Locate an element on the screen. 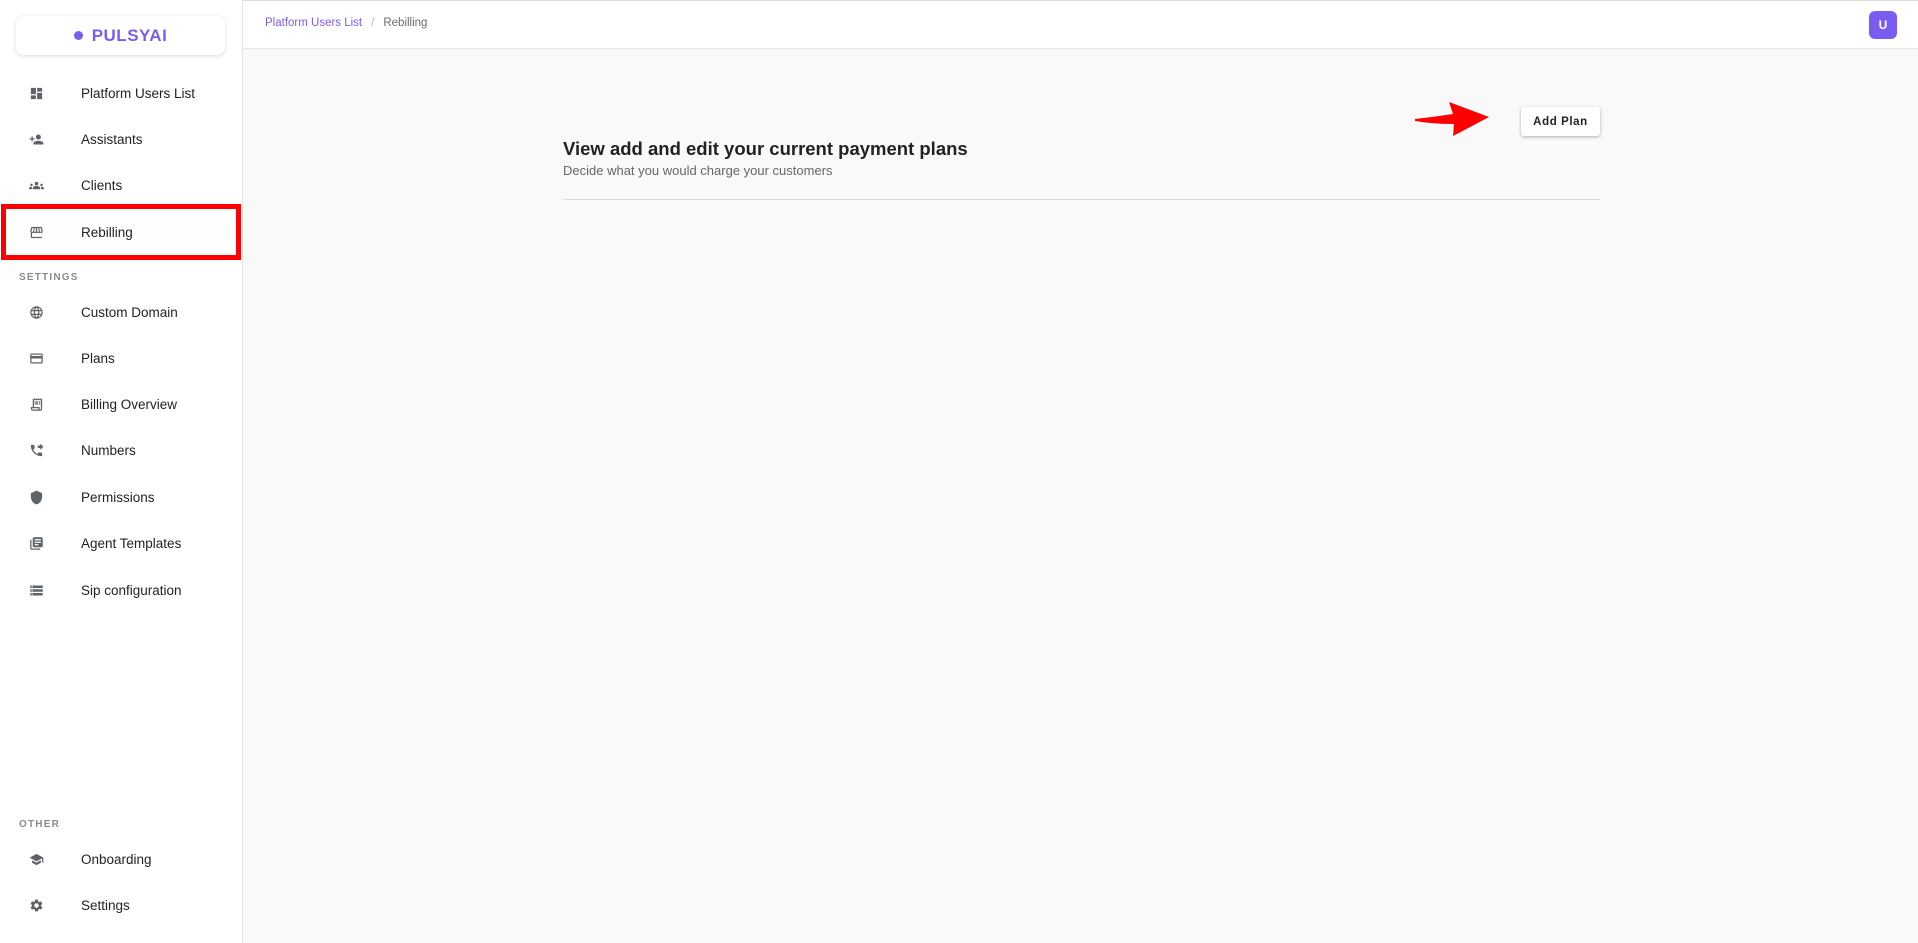 The height and width of the screenshot is (943, 1918). sidebar-item-sip-configuration: Sip configuration is located at coordinates (121, 590).